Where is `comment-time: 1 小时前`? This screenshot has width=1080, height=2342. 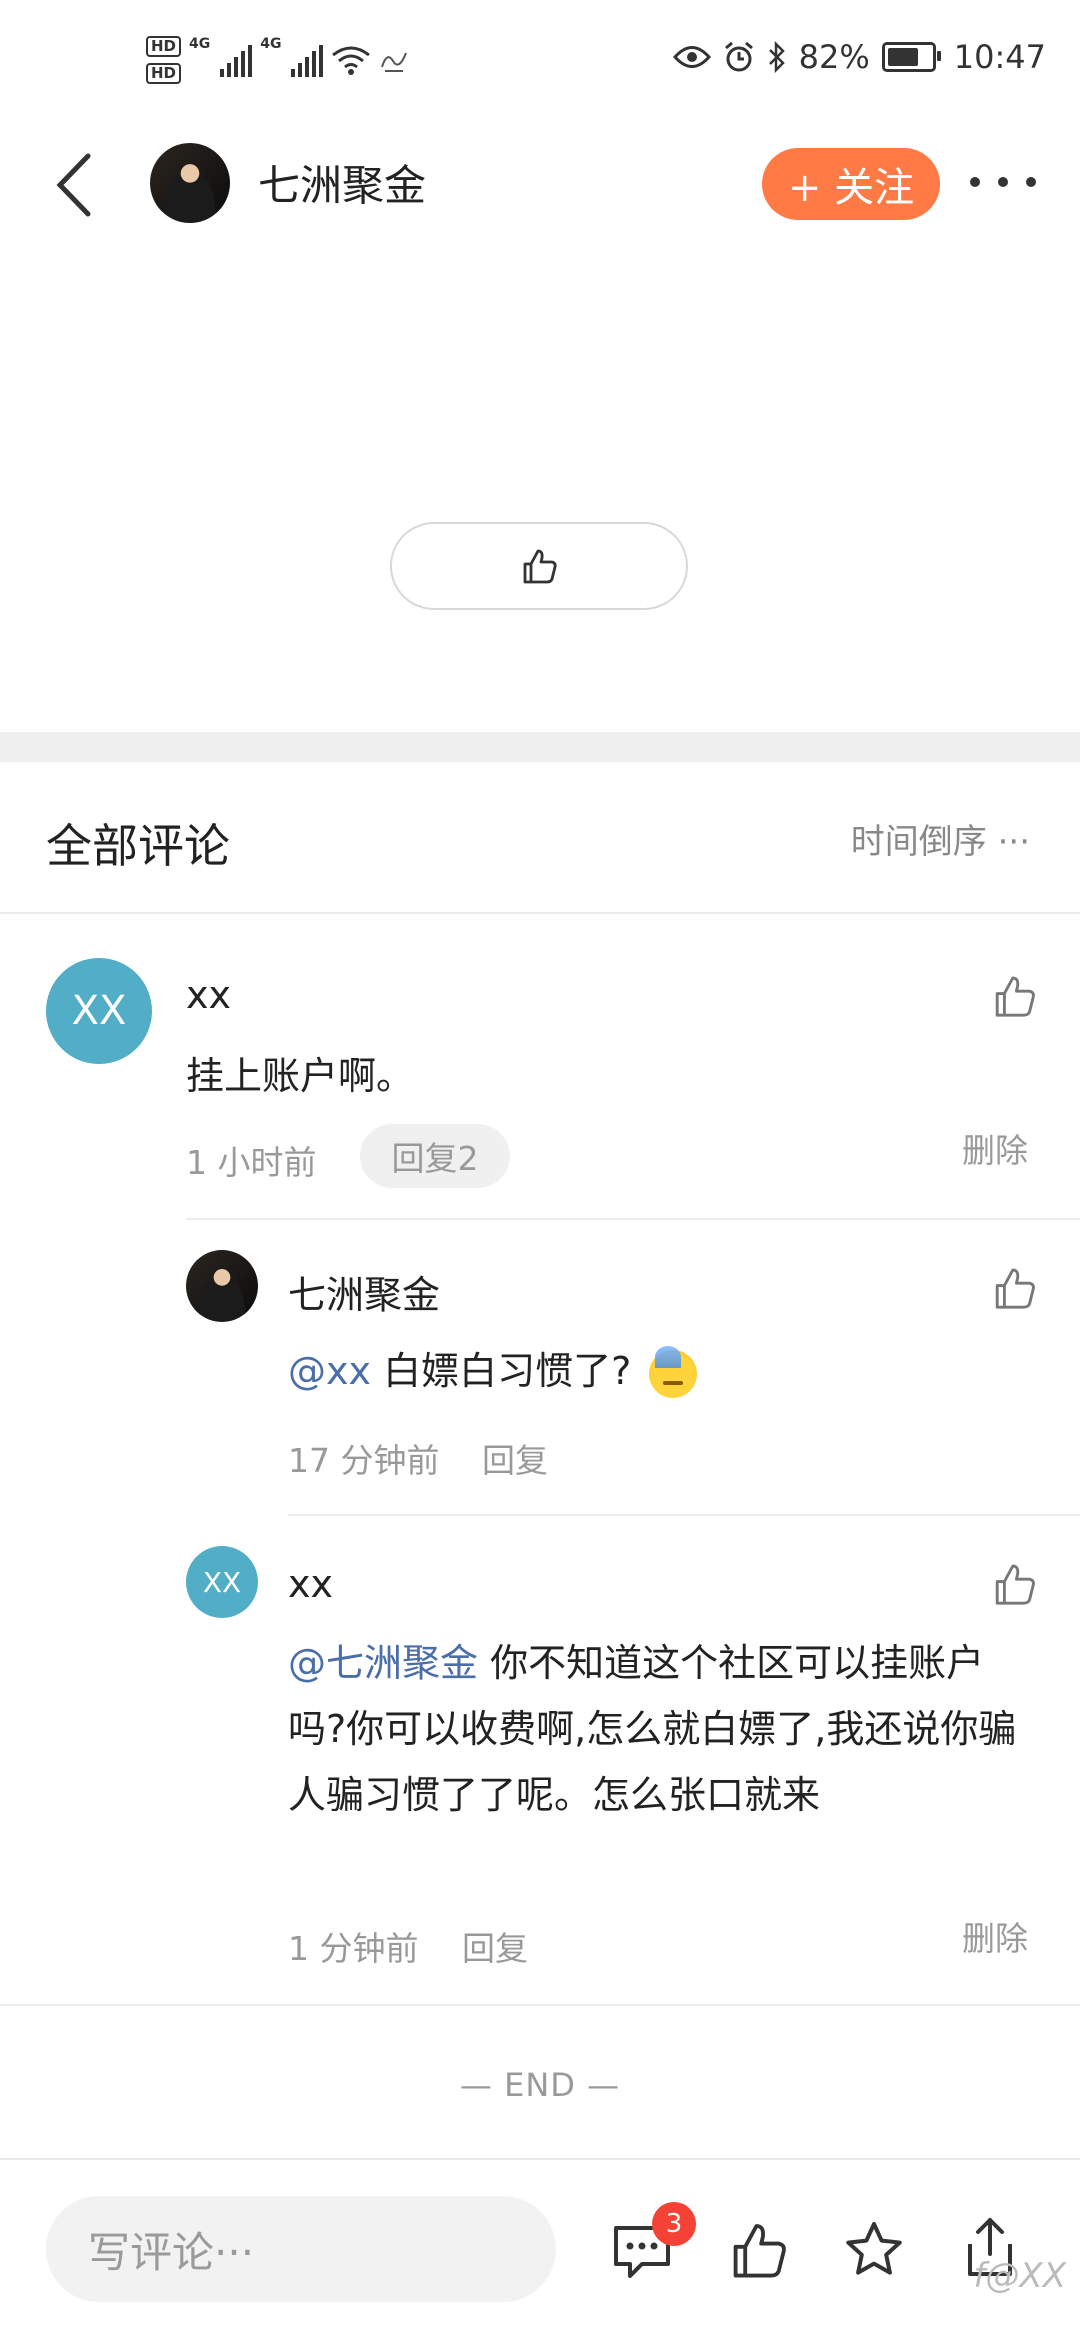
comment-time: 1 小时前 is located at coordinates (251, 1162).